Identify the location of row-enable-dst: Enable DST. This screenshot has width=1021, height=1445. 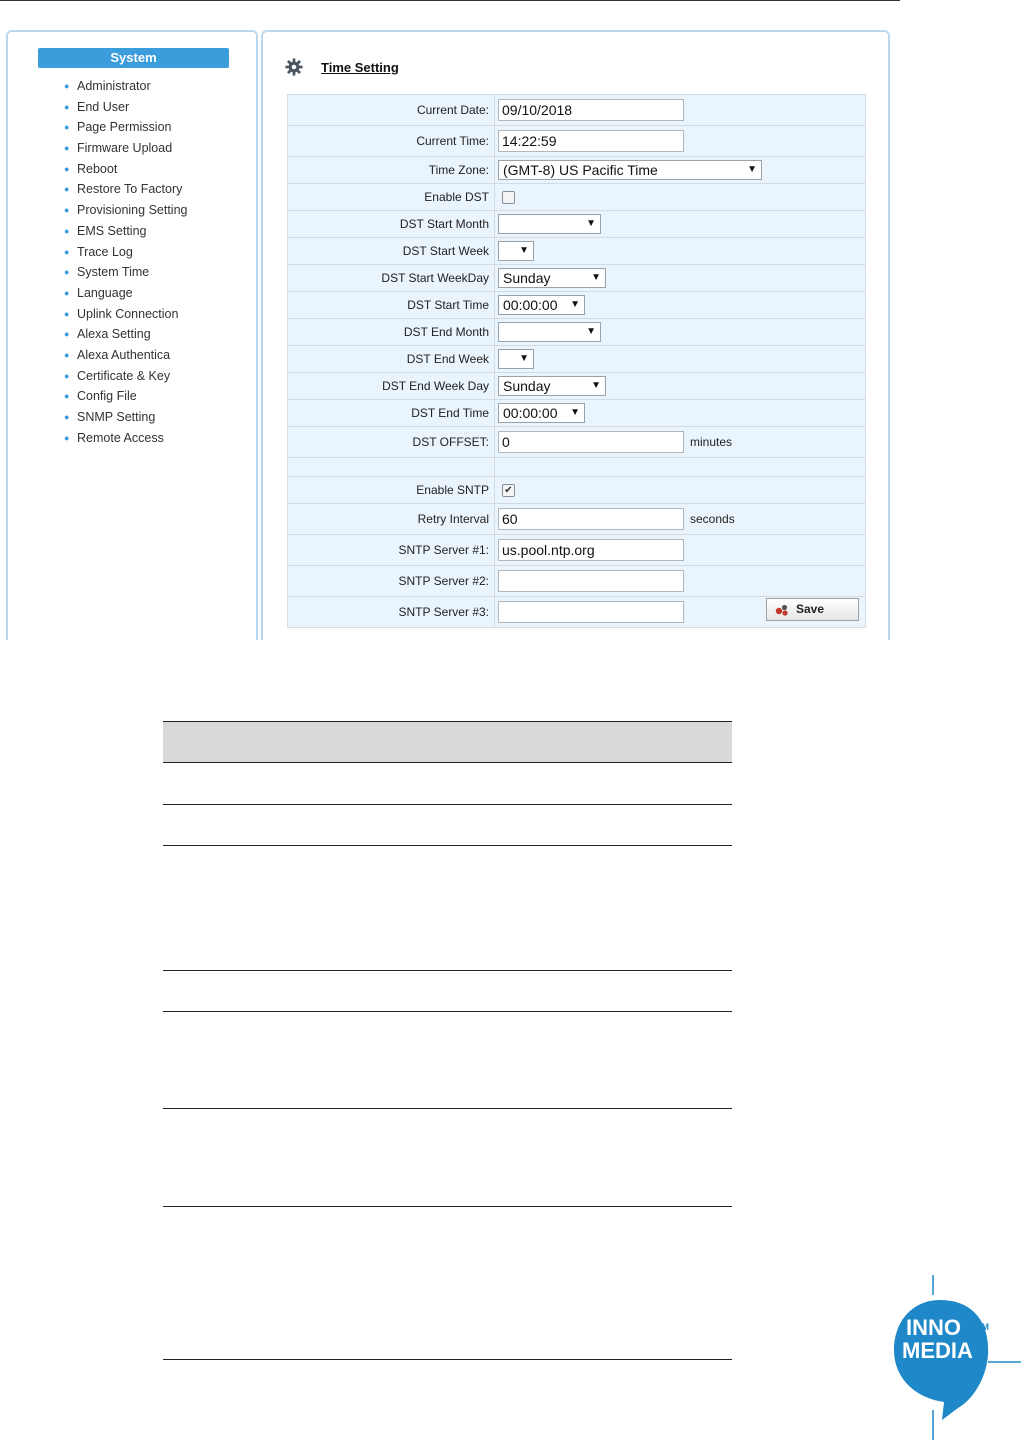
(576, 197).